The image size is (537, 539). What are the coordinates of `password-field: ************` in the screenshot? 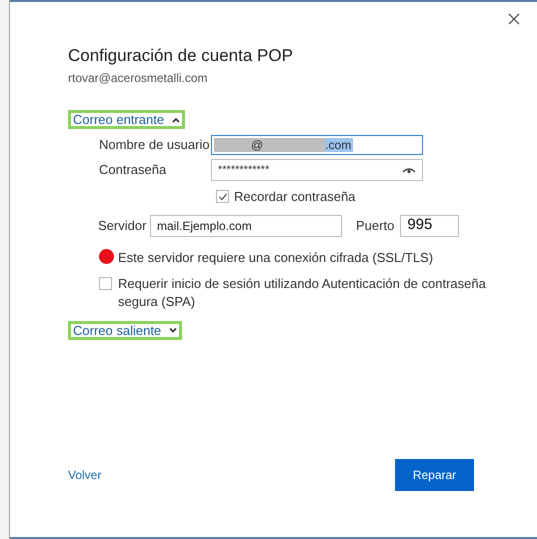 It's located at (317, 170).